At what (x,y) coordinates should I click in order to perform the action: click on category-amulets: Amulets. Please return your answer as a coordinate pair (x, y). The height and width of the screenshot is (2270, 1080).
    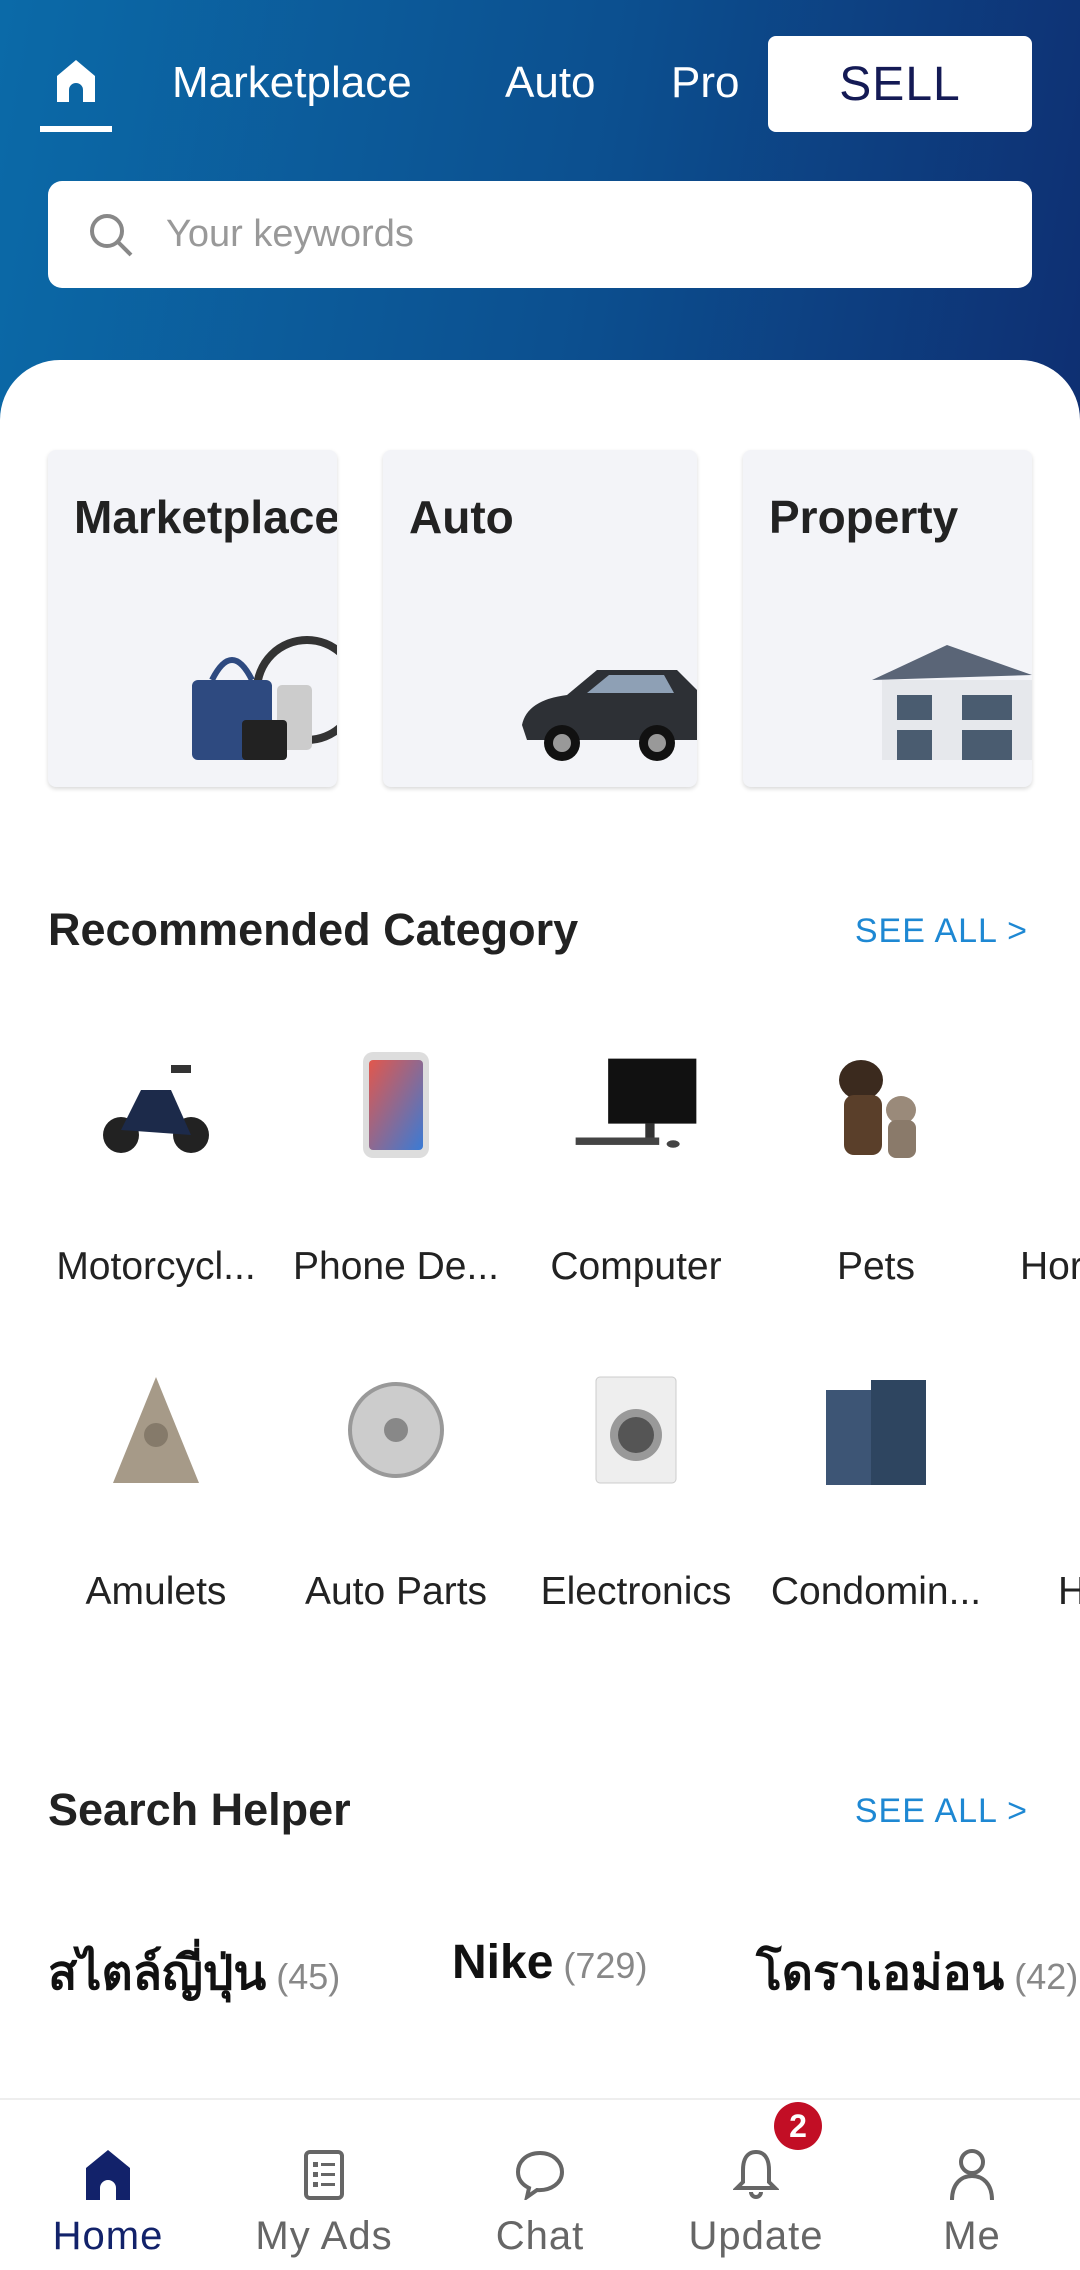
    Looking at the image, I should click on (156, 1489).